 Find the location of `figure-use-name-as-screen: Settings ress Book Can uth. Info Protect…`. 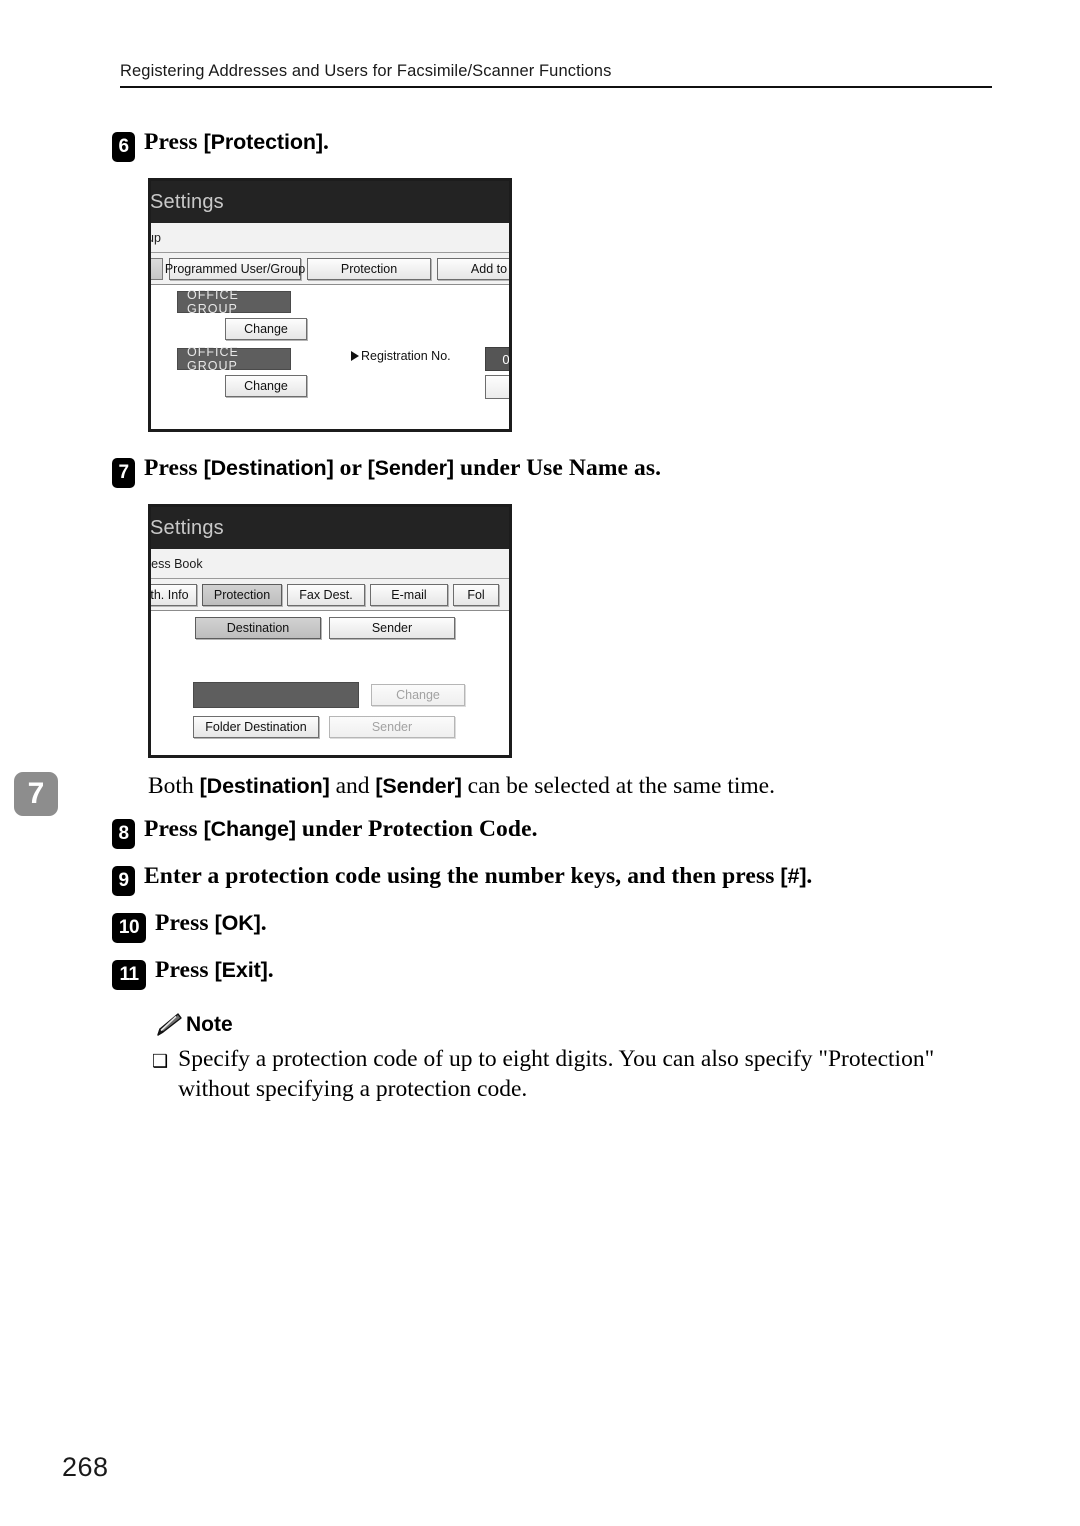

figure-use-name-as-screen: Settings ress Book Can uth. Info Protect… is located at coordinates (330, 631).